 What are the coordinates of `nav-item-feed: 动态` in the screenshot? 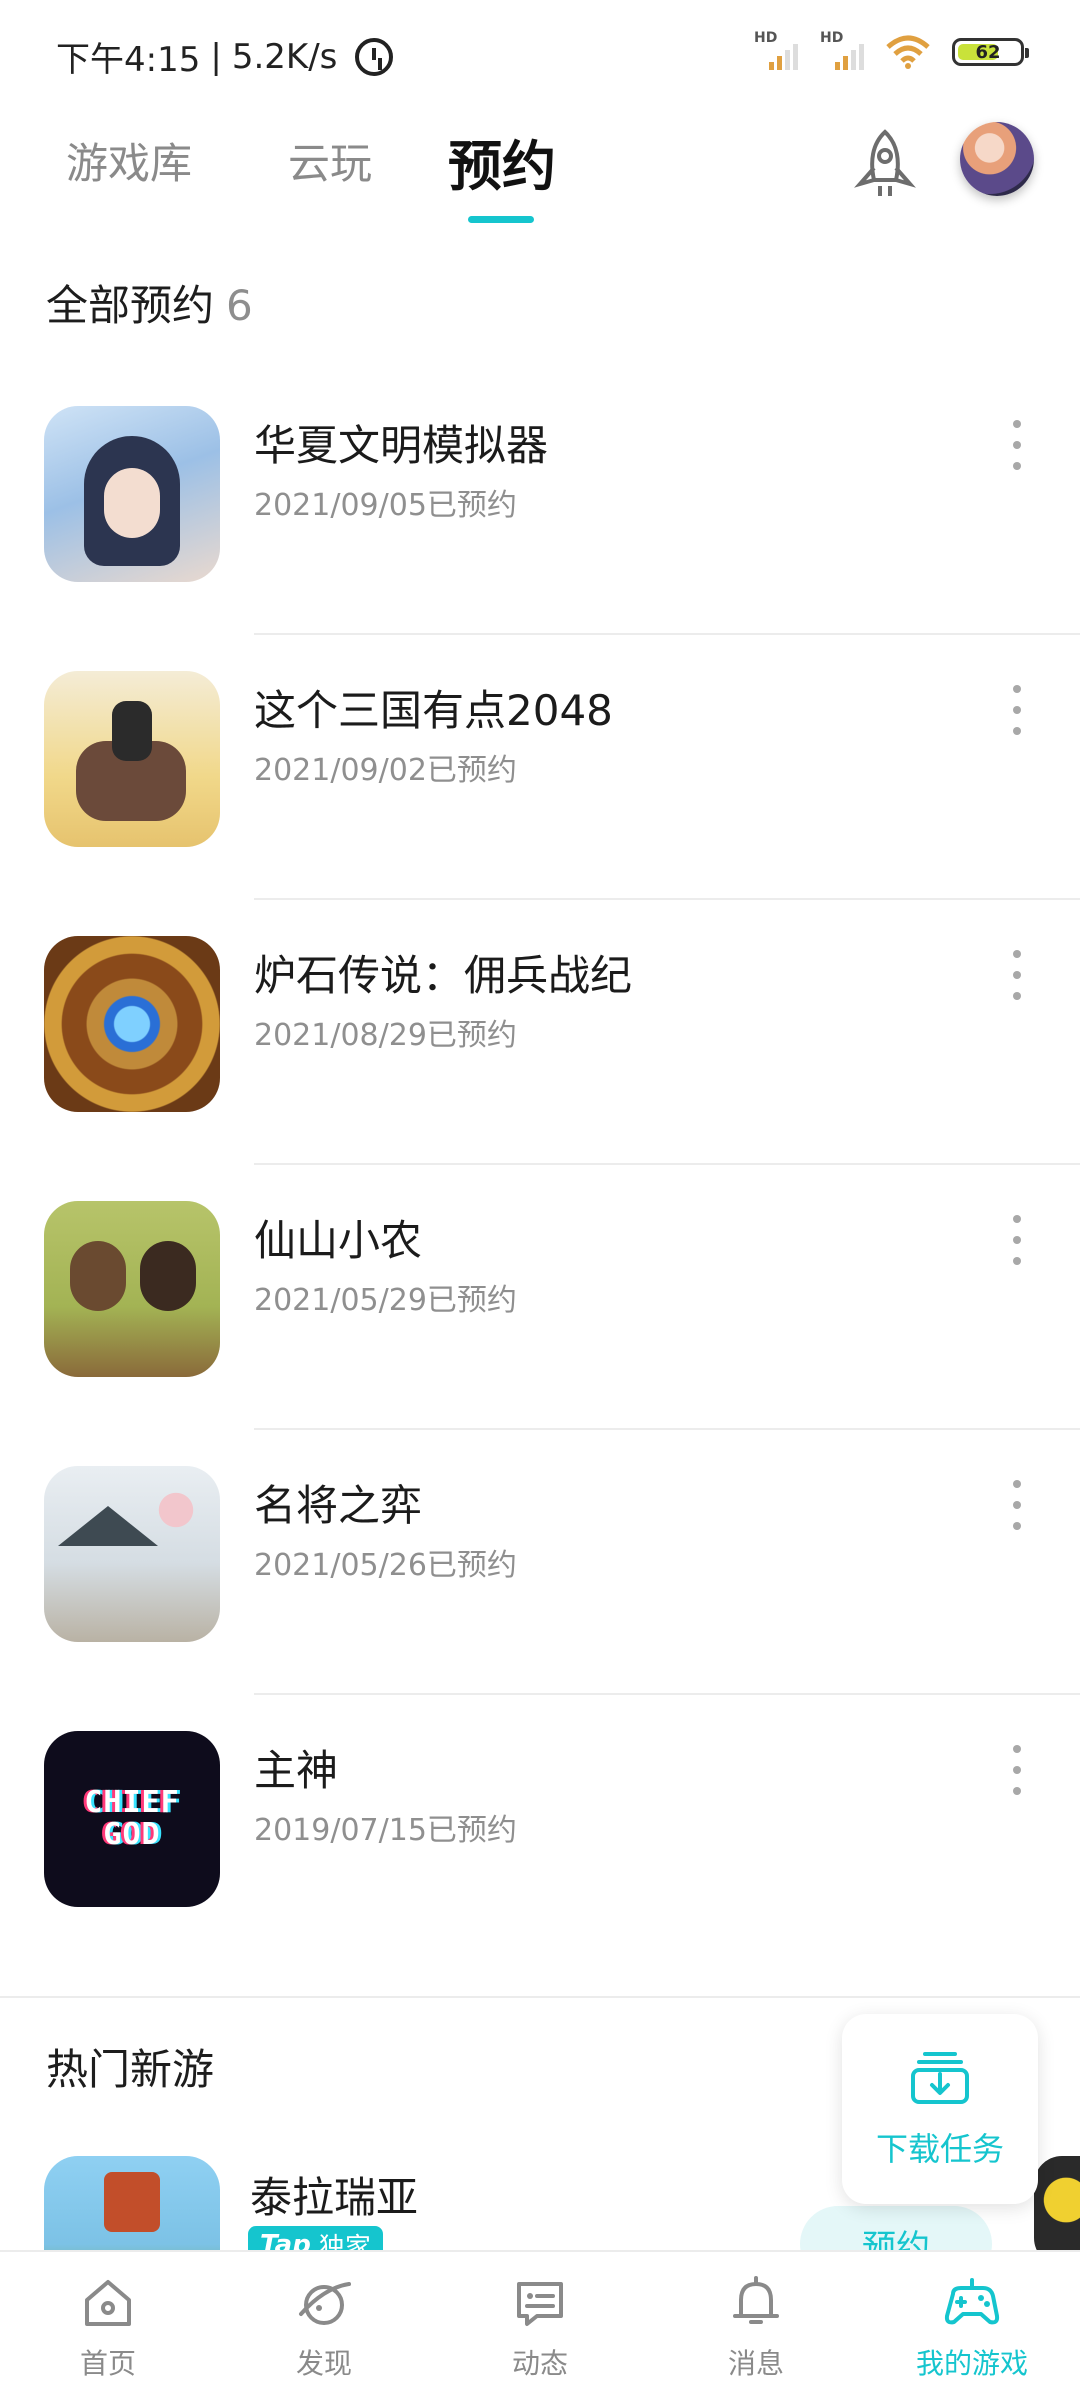 It's located at (540, 2326).